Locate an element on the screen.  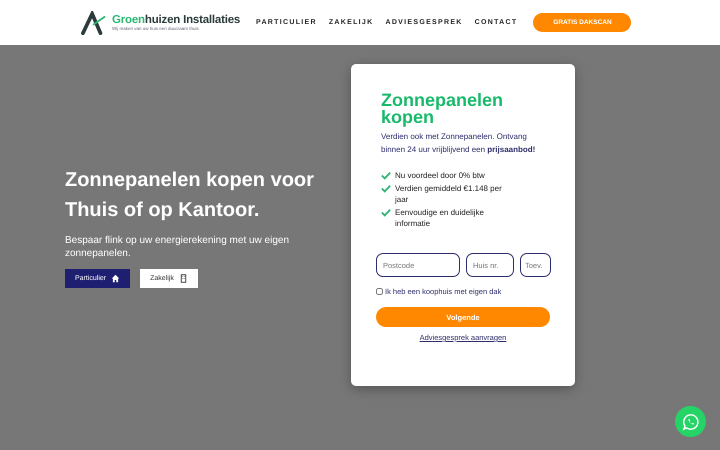
card-intro: Verdien ook met Zonnepanelen. Ontvang binnen 24 uur vrijblijvend een prijsaanbod! is located at coordinates (458, 143).